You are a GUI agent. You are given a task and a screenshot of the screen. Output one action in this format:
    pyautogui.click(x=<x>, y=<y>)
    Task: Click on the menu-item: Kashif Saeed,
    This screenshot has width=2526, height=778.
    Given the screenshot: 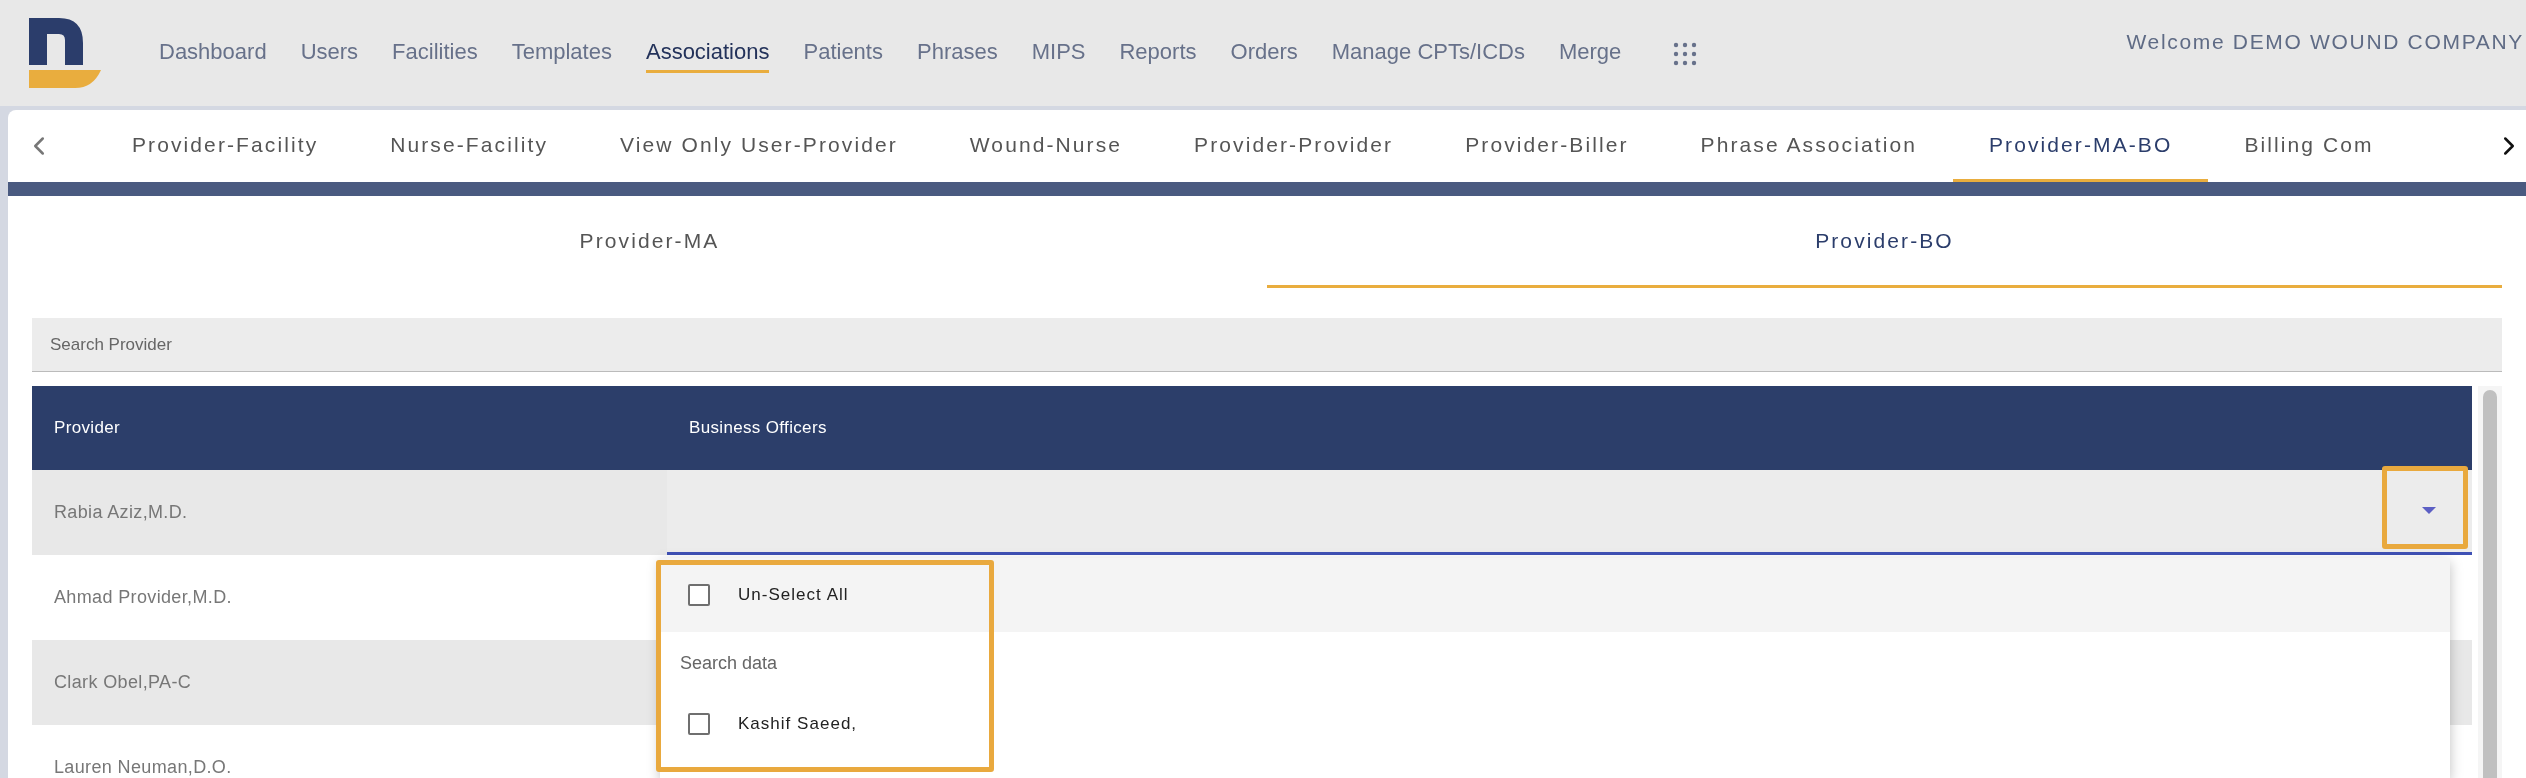 What is the action you would take?
    pyautogui.click(x=824, y=724)
    